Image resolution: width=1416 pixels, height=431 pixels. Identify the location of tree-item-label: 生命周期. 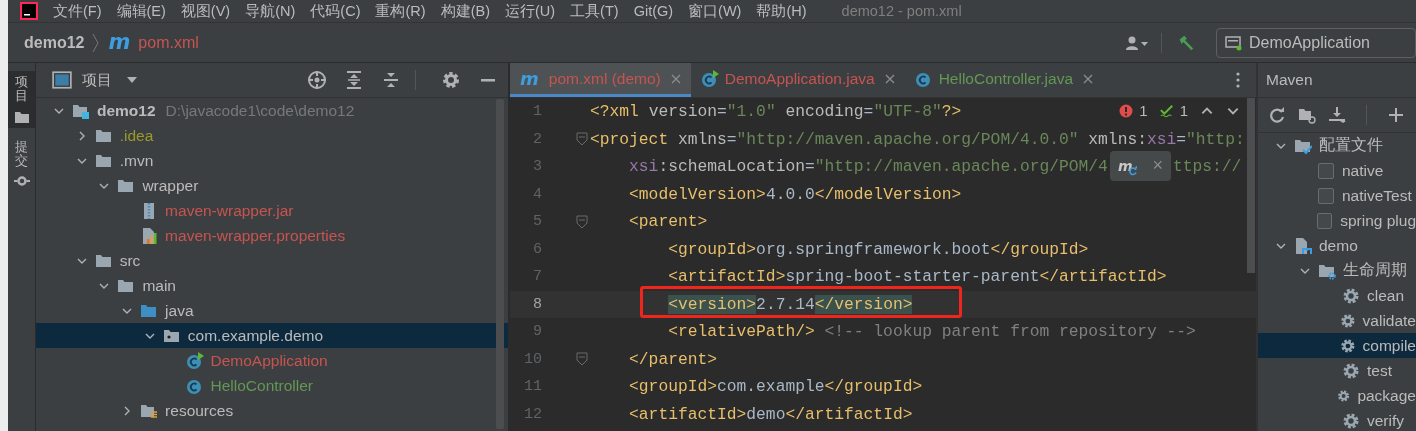
(1375, 270).